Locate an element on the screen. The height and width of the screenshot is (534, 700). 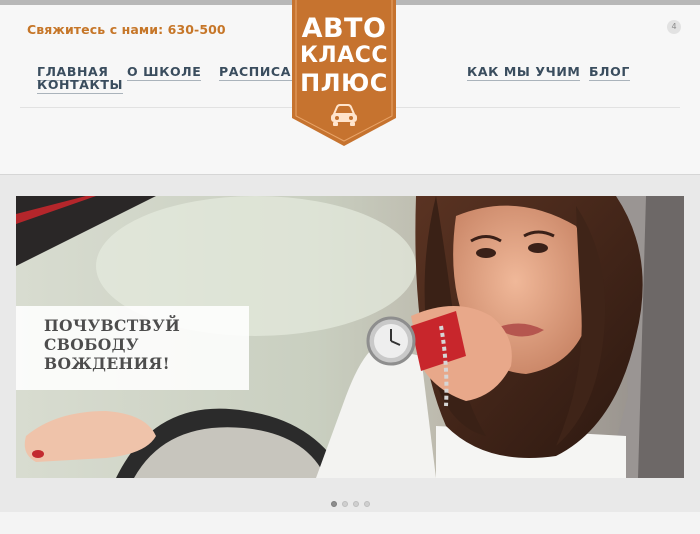
nav-contacts: КОНТАКТЫ is located at coordinates (80, 85).